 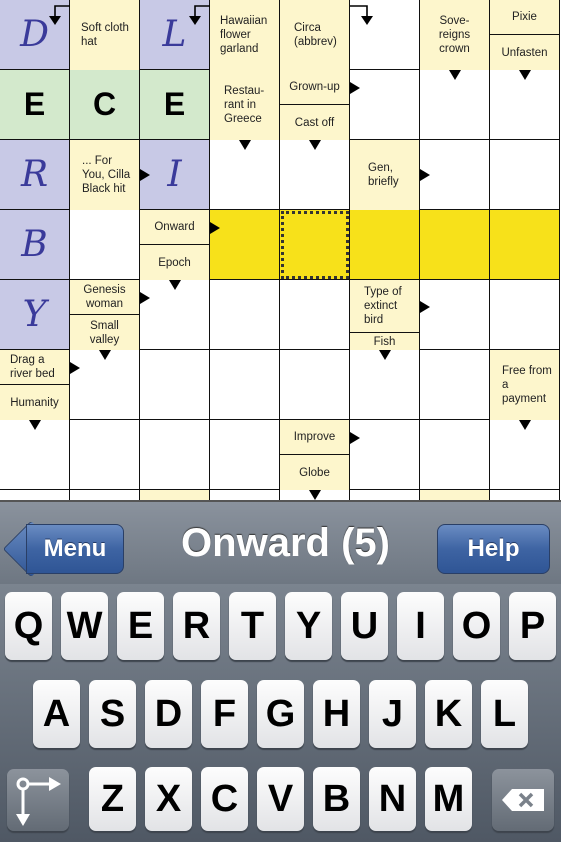 I want to click on clue-globe: Globe, so click(x=314, y=472).